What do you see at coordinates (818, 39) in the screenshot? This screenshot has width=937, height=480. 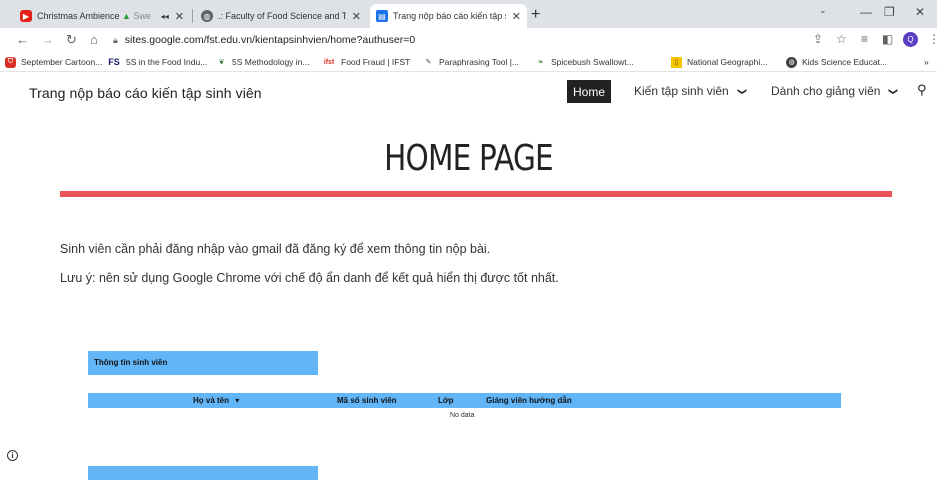 I see `share-icon: ⇪` at bounding box center [818, 39].